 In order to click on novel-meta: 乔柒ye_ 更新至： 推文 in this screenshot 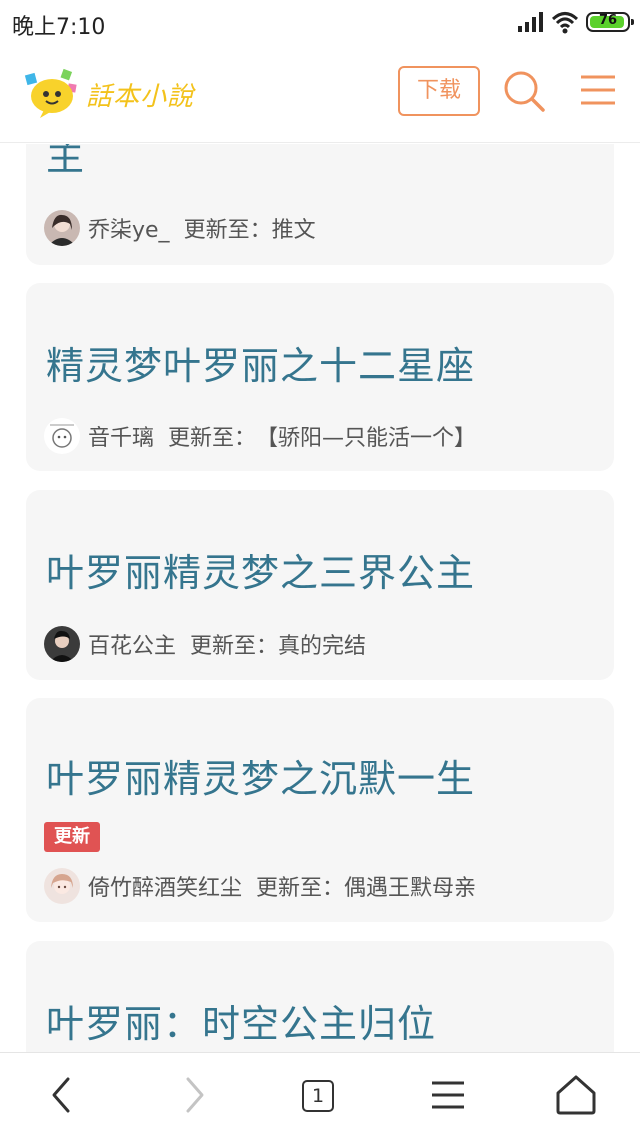, I will do `click(180, 228)`.